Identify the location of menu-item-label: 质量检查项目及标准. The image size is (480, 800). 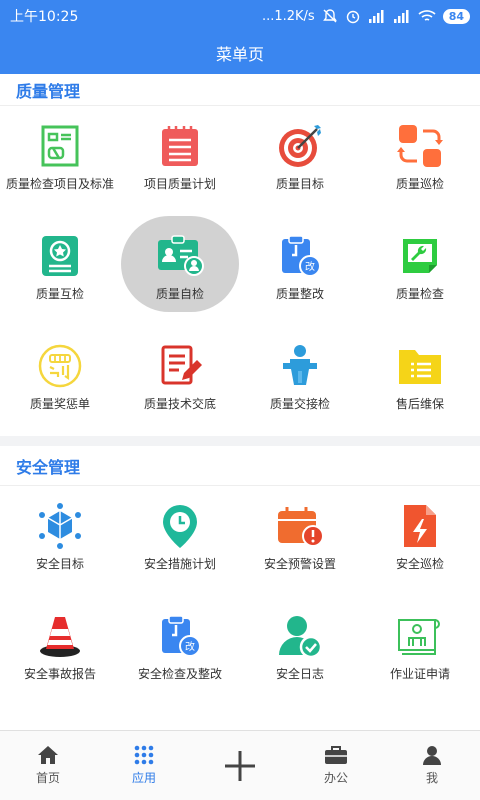
(60, 184).